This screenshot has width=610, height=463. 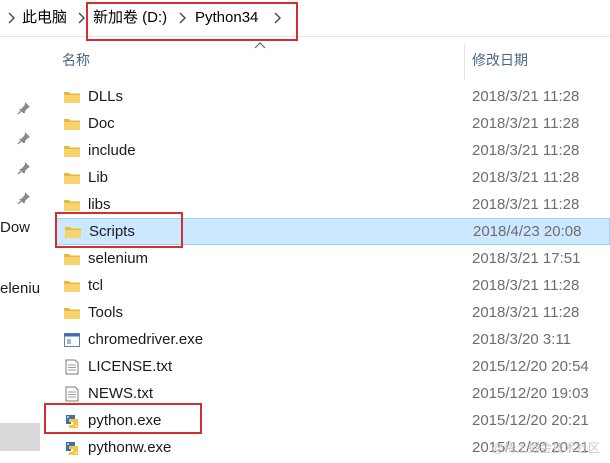 What do you see at coordinates (76, 60) in the screenshot?
I see `column-header-name: 名称` at bounding box center [76, 60].